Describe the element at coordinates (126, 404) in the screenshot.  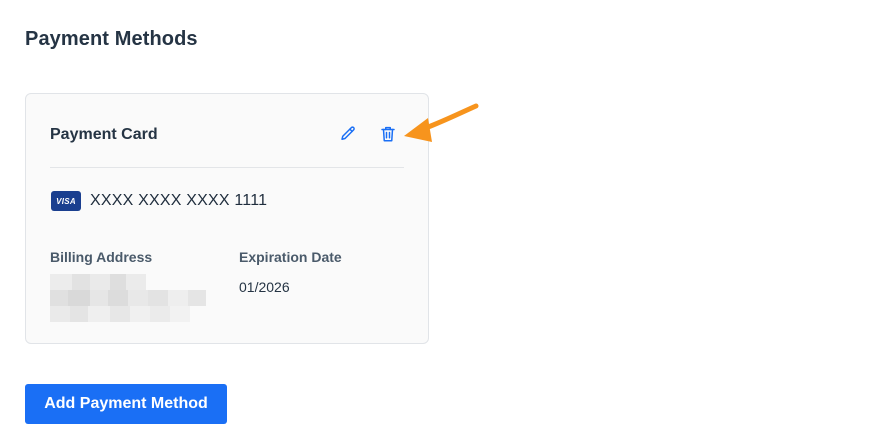
I see `add-payment-method-button: Add Payment Method` at that location.